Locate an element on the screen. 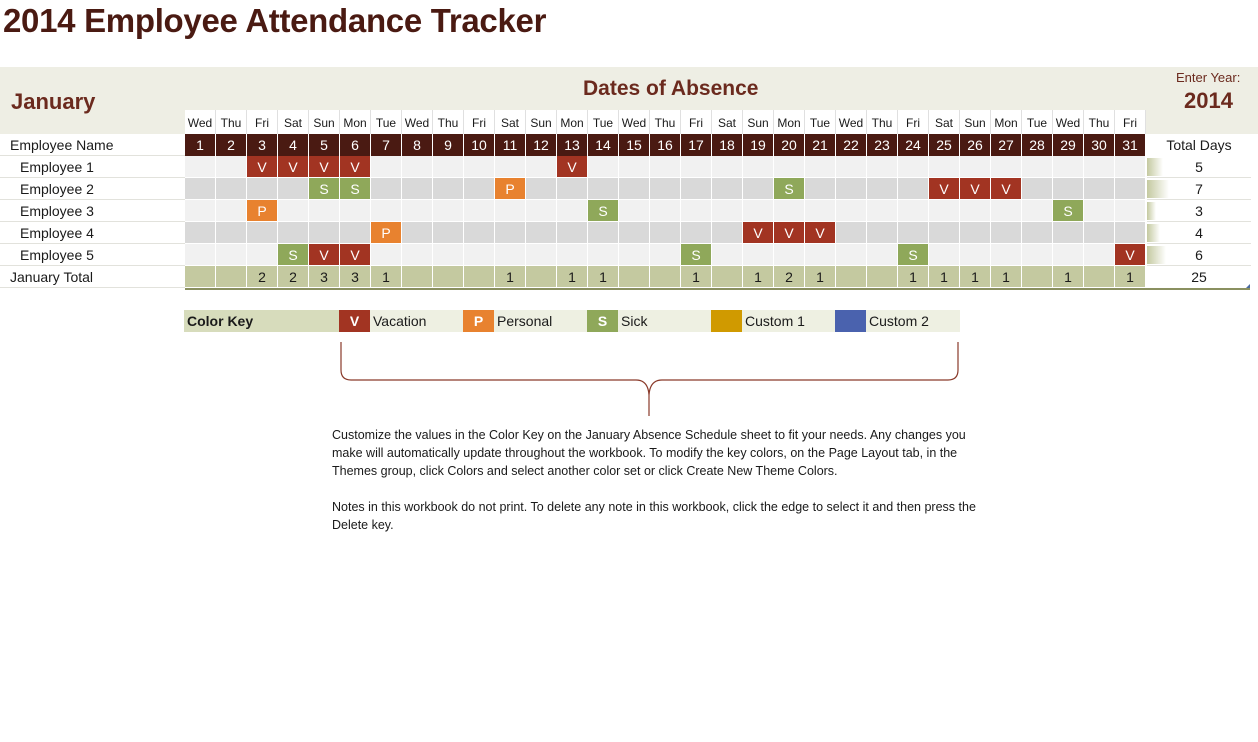 This screenshot has width=1258, height=742. table-resize-handle is located at coordinates (1248, 286).